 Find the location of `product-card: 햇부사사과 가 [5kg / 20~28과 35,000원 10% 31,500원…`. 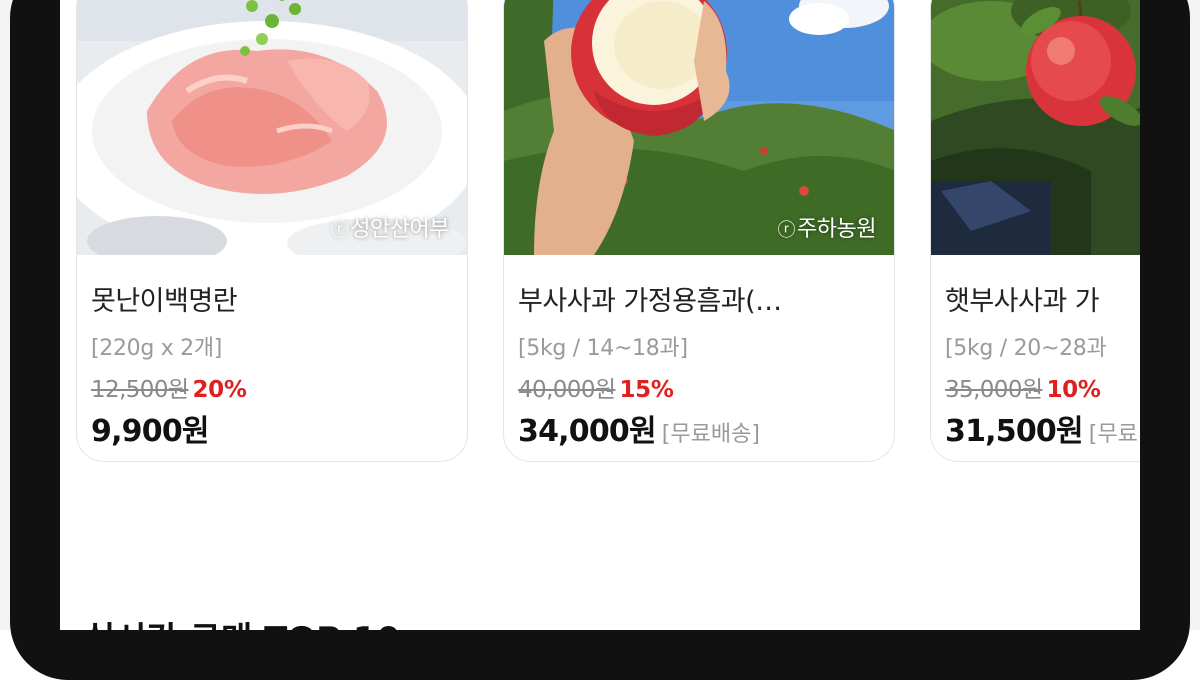

product-card: 햇부사사과 가 [5kg / 20~28과 35,000원 10% 31,500원… is located at coordinates (1035, 231).